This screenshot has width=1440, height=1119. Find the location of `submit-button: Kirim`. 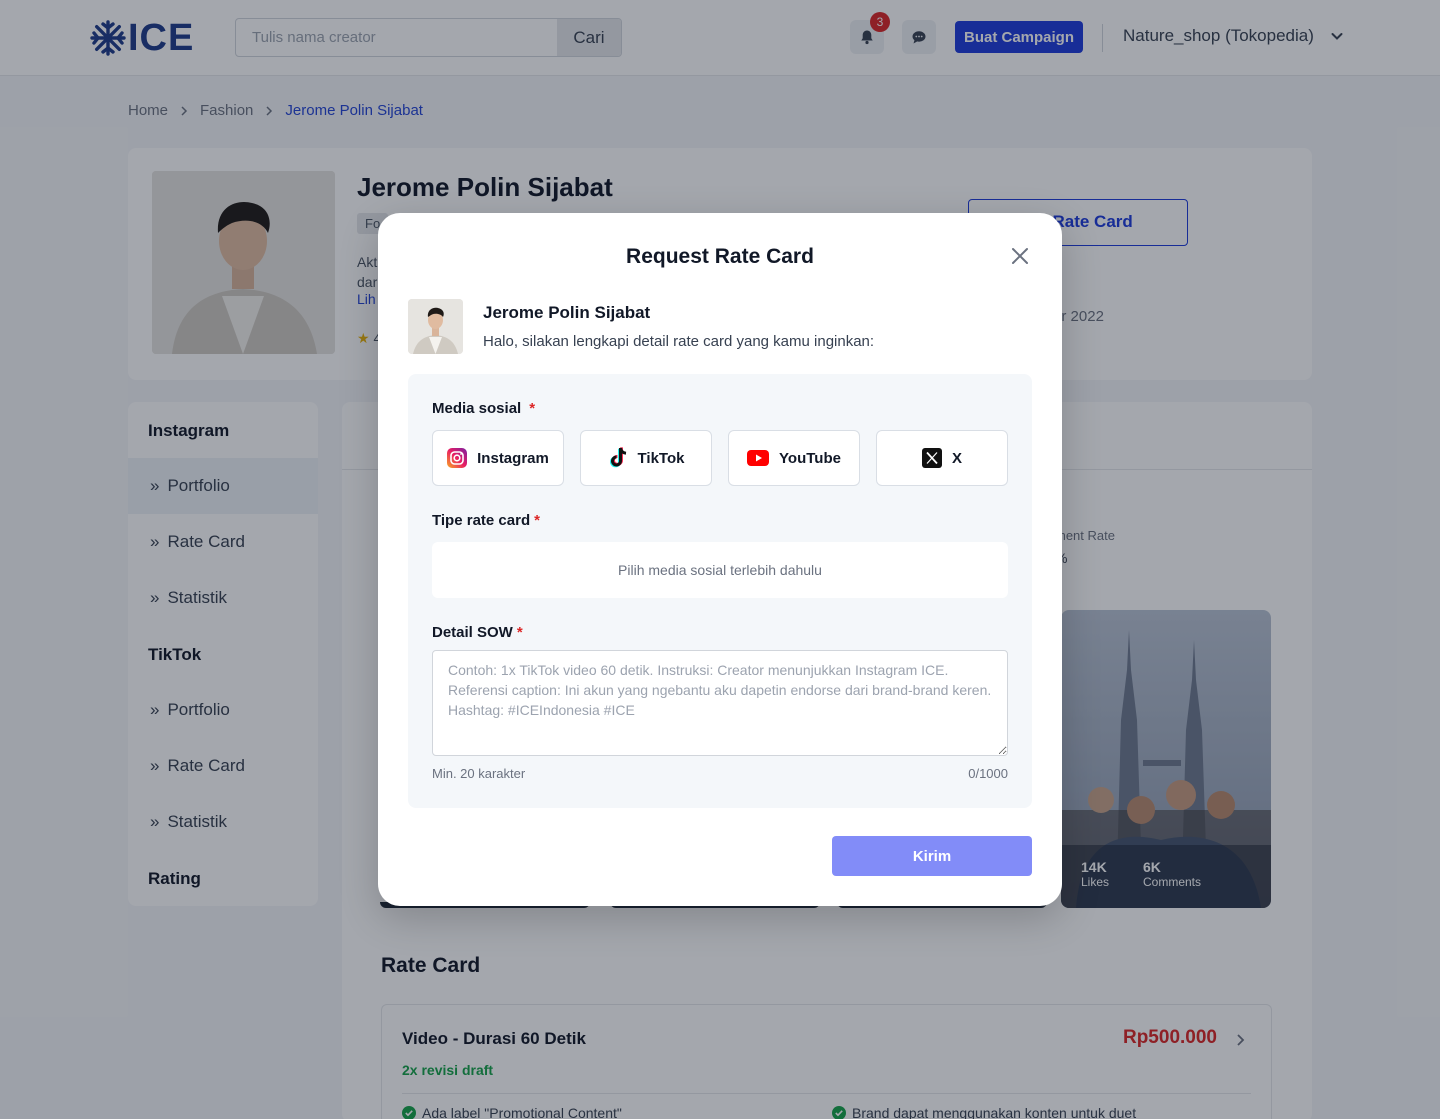

submit-button: Kirim is located at coordinates (932, 856).